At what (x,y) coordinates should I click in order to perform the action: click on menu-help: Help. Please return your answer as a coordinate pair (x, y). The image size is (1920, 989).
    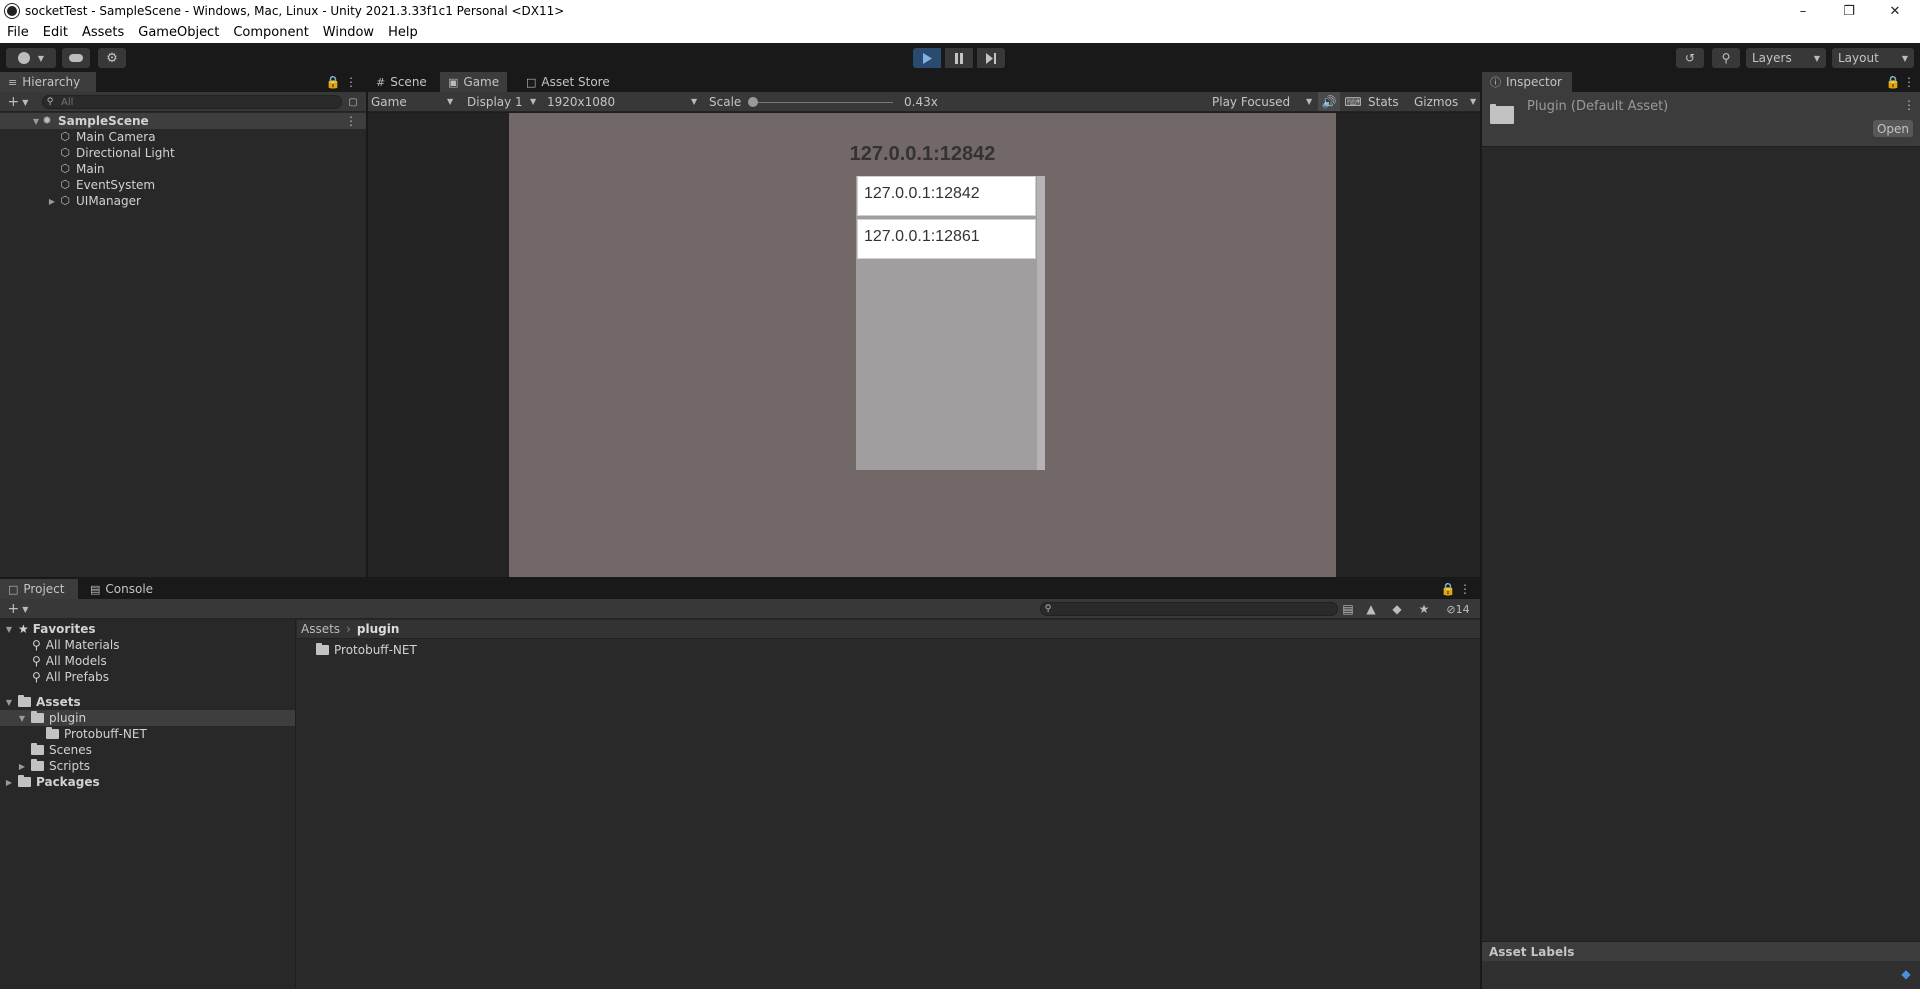
    Looking at the image, I should click on (403, 32).